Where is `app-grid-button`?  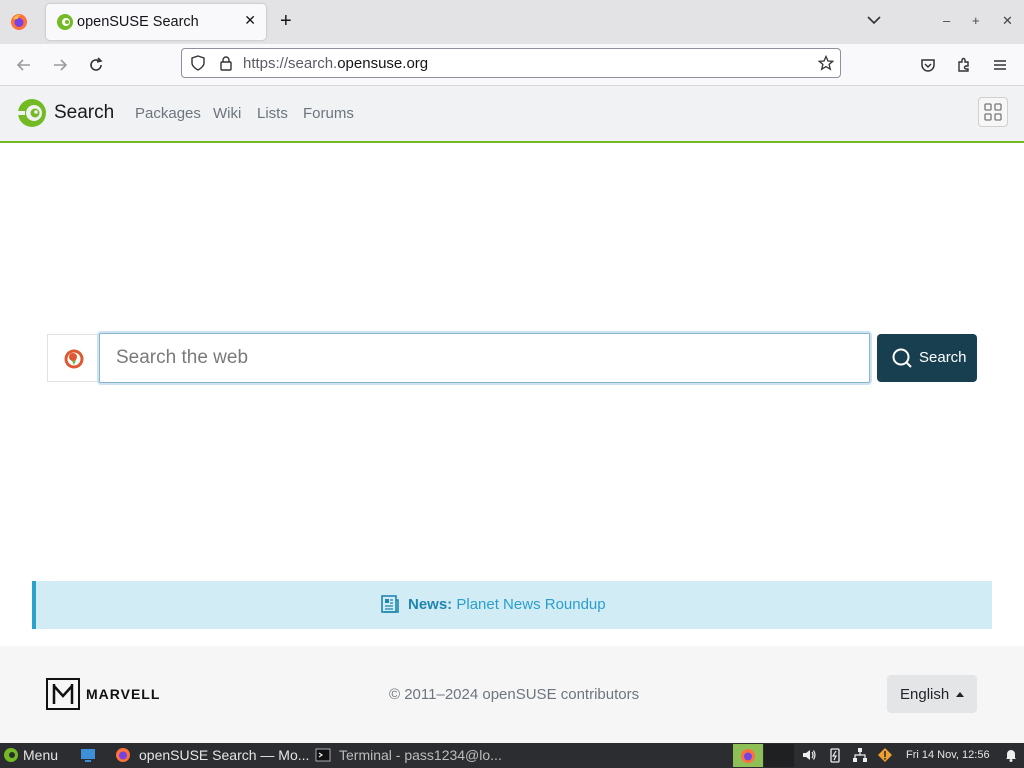 app-grid-button is located at coordinates (993, 112).